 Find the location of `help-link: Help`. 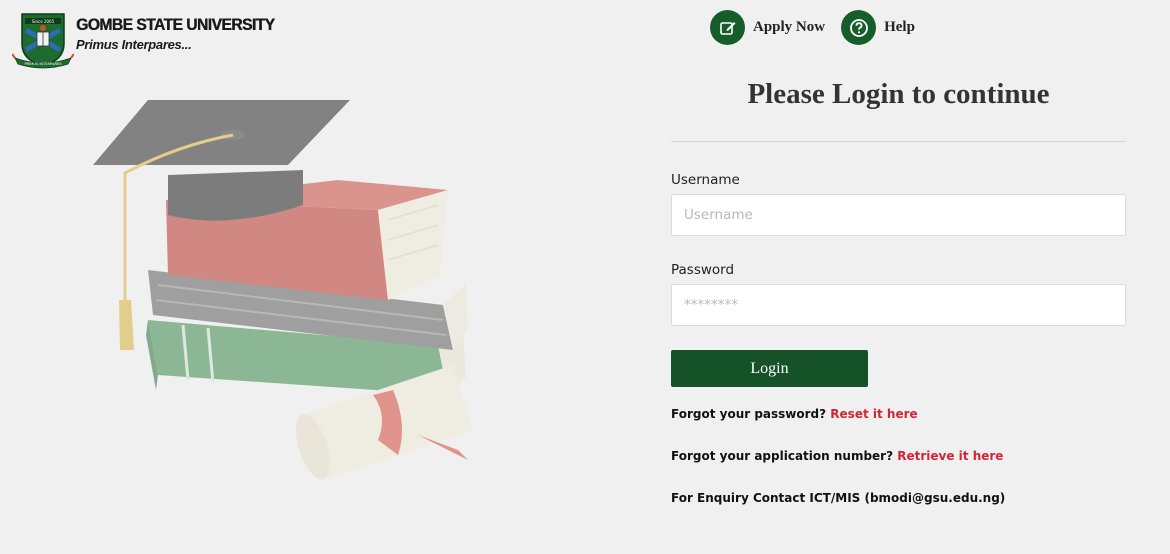

help-link: Help is located at coordinates (878, 27).